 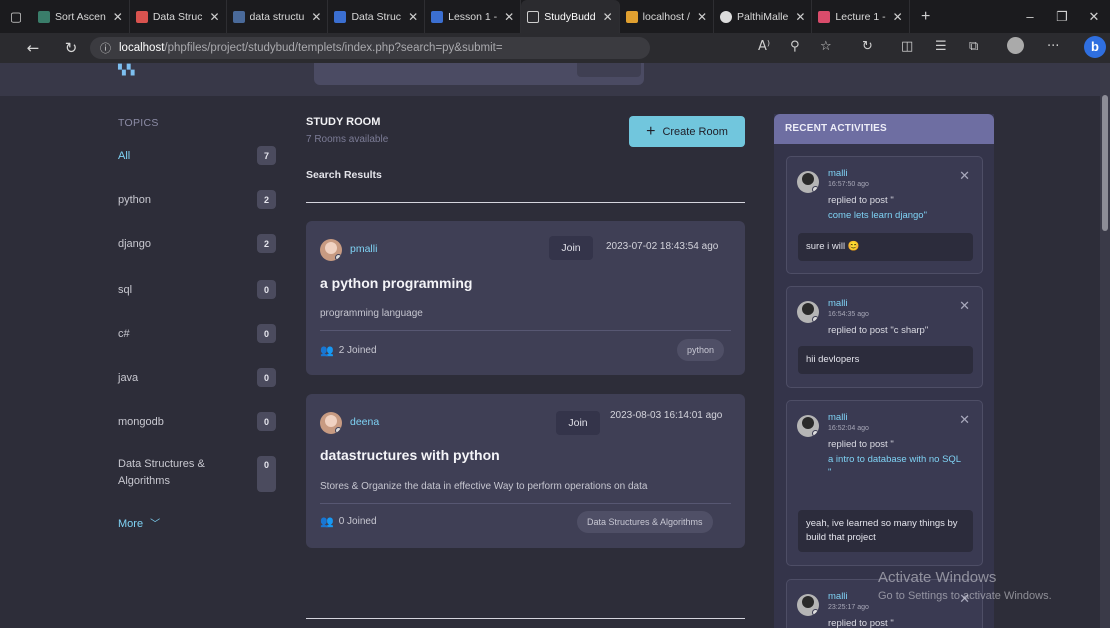 I want to click on header-search-button, so click(x=609, y=70).